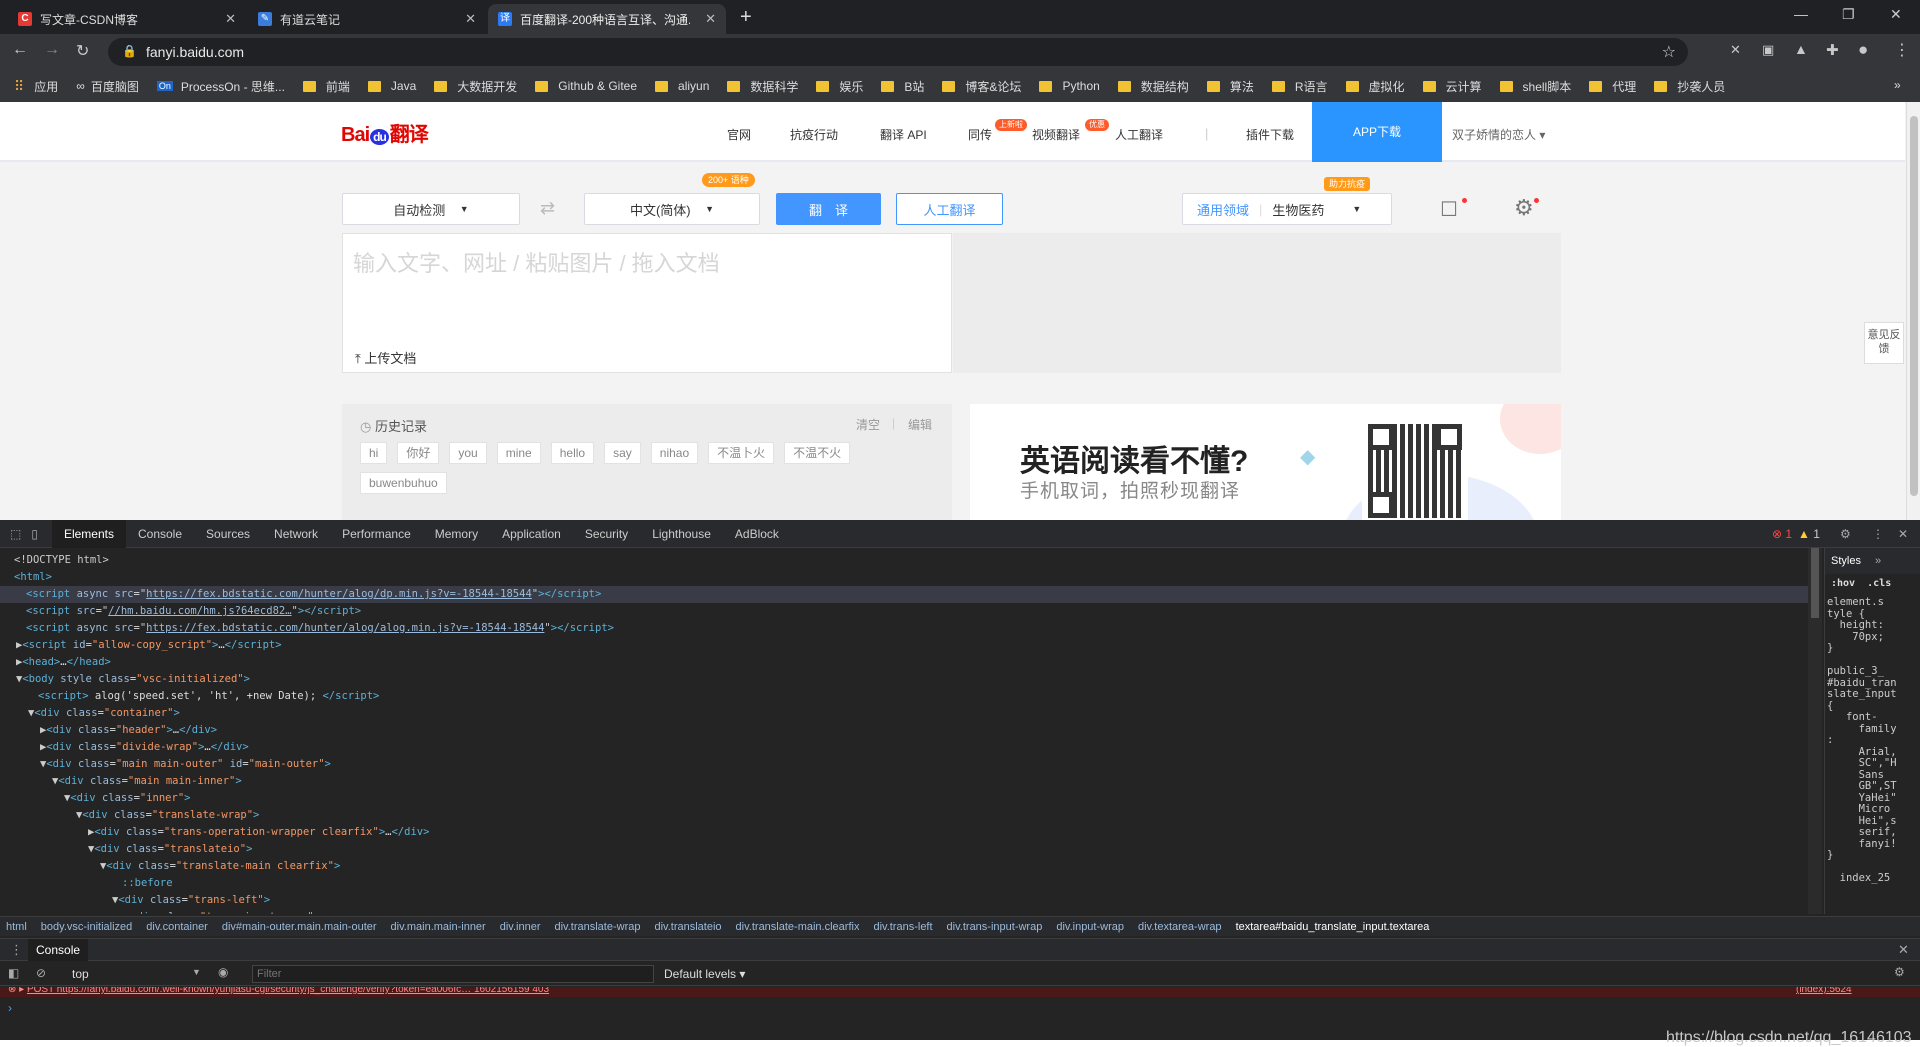  I want to click on domain-select: 通用领域 | 生物医药 ▼, so click(1287, 209).